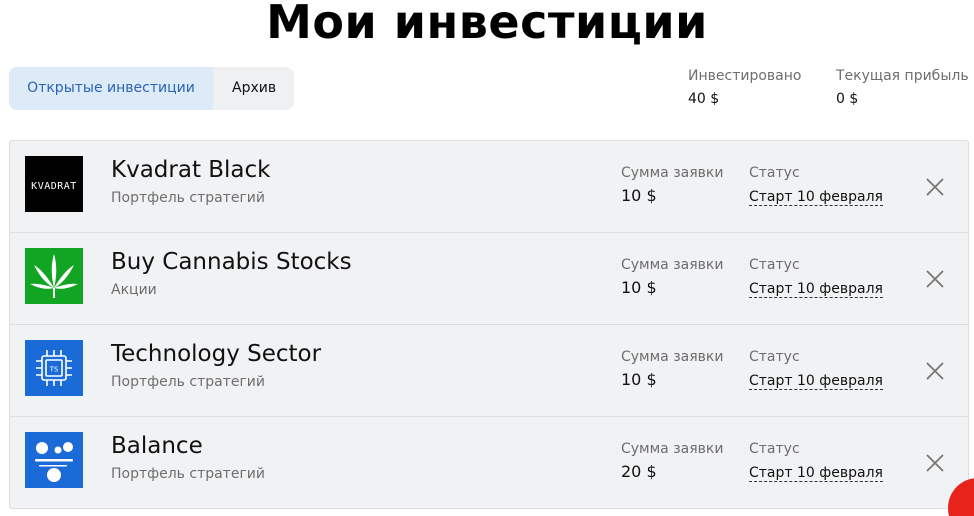  I want to click on investment-name: Balance, so click(157, 446).